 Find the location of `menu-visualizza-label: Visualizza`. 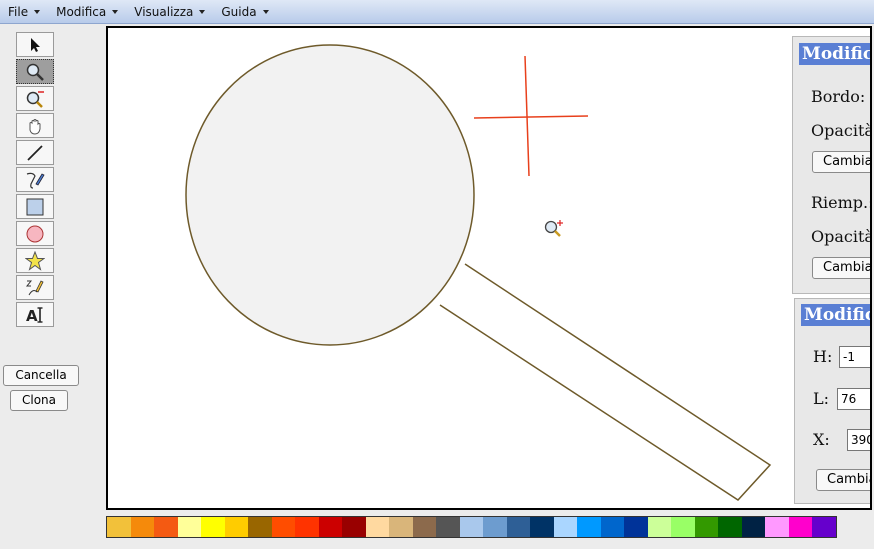

menu-visualizza-label: Visualizza is located at coordinates (164, 11).